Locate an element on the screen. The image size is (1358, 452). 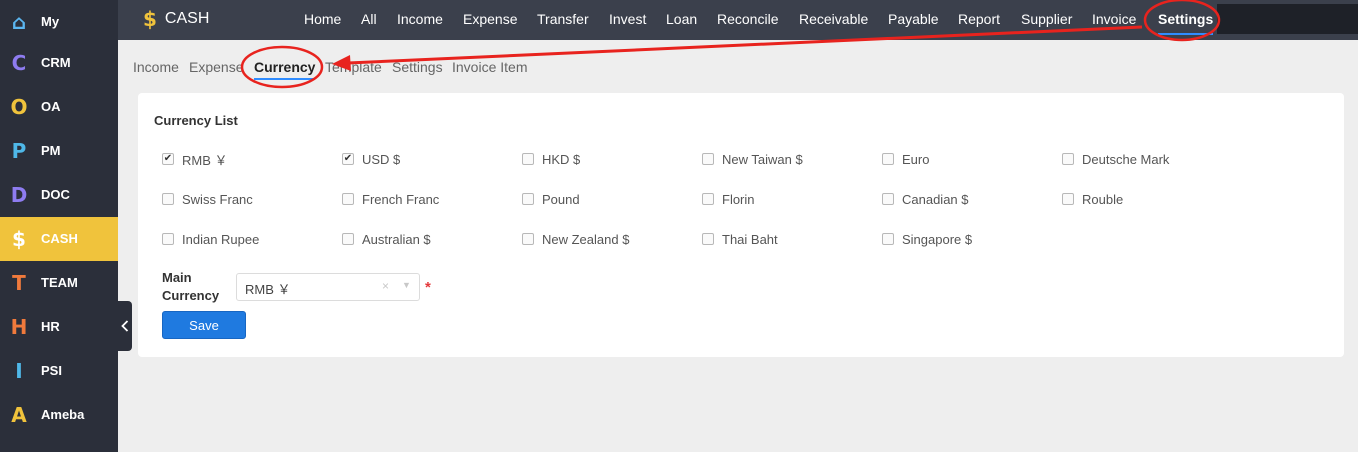
subtab-expense: Expense is located at coordinates (216, 67).